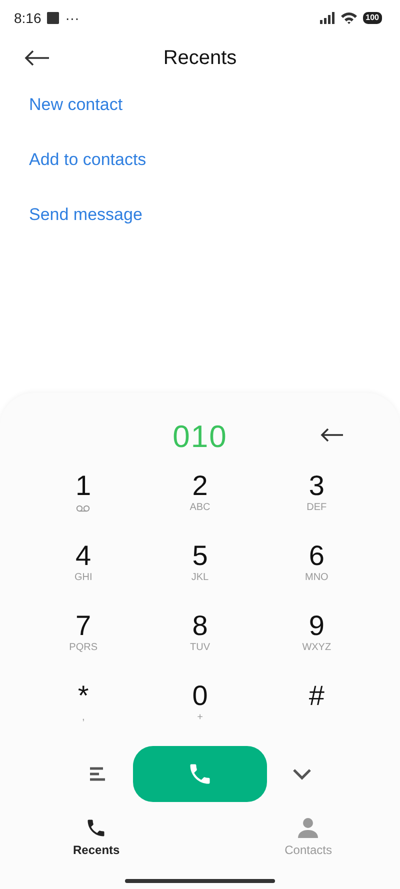 Image resolution: width=400 pixels, height=889 pixels. I want to click on dial-key: 1, so click(83, 498).